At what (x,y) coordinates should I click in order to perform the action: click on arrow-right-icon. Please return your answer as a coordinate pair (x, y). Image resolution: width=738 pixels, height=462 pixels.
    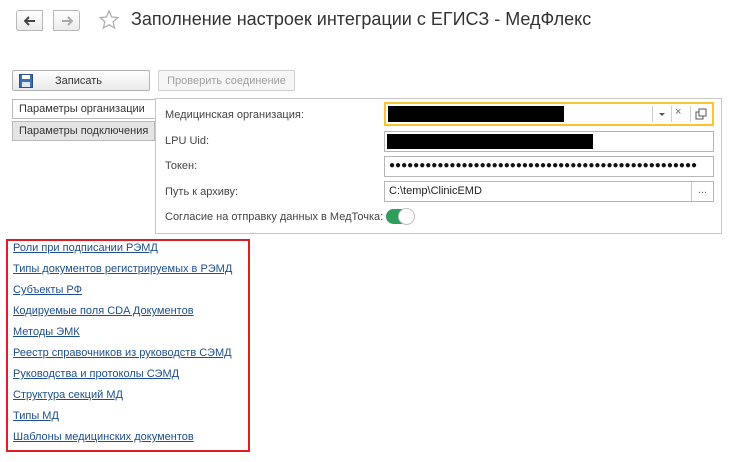
    Looking at the image, I should click on (67, 20).